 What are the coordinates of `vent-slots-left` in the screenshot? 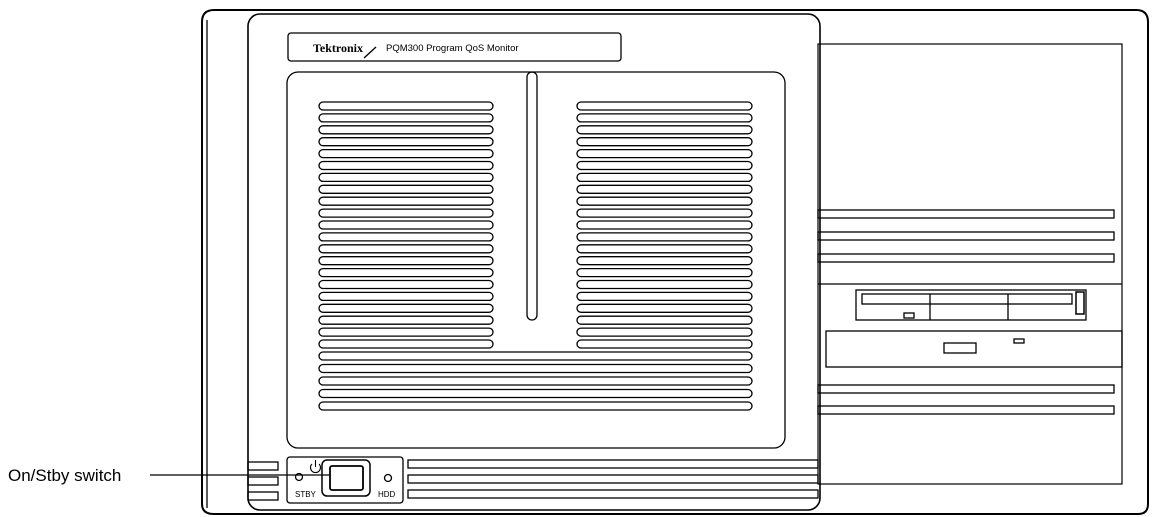 It's located at (406, 225).